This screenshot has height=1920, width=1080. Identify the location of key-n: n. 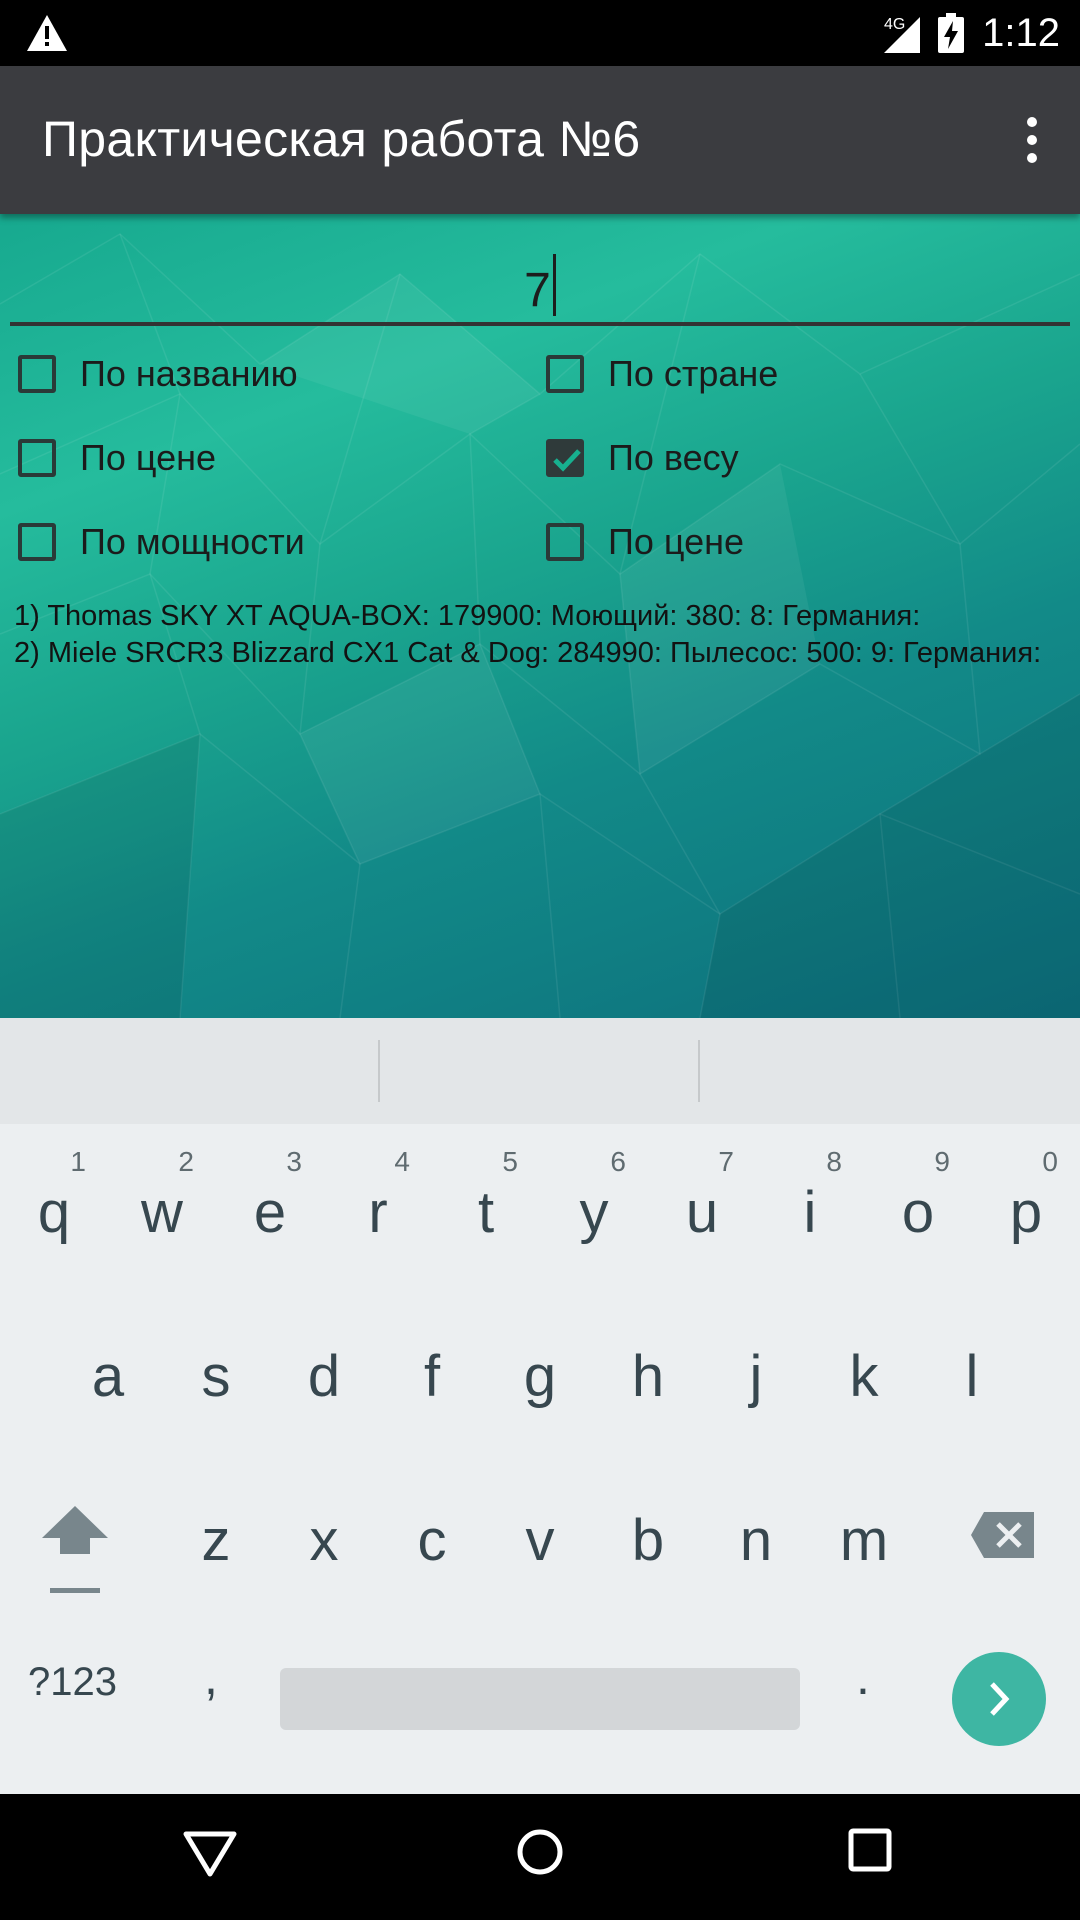
(756, 1536).